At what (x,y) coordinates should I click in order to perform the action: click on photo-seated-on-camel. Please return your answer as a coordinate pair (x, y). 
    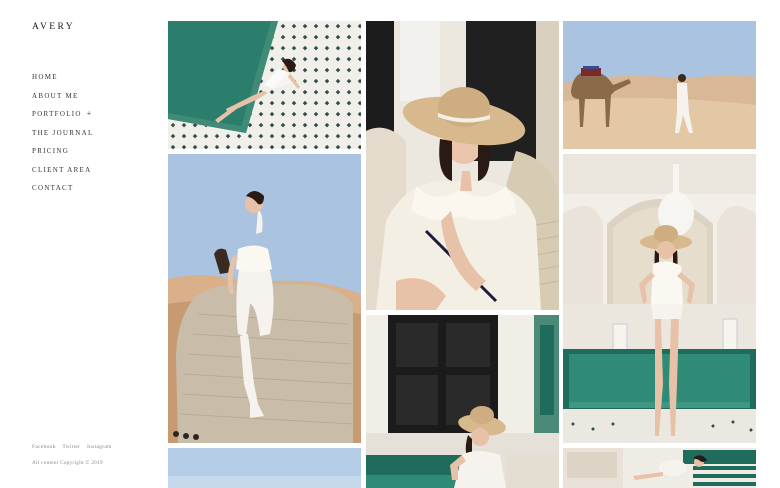
    Looking at the image, I should click on (264, 298).